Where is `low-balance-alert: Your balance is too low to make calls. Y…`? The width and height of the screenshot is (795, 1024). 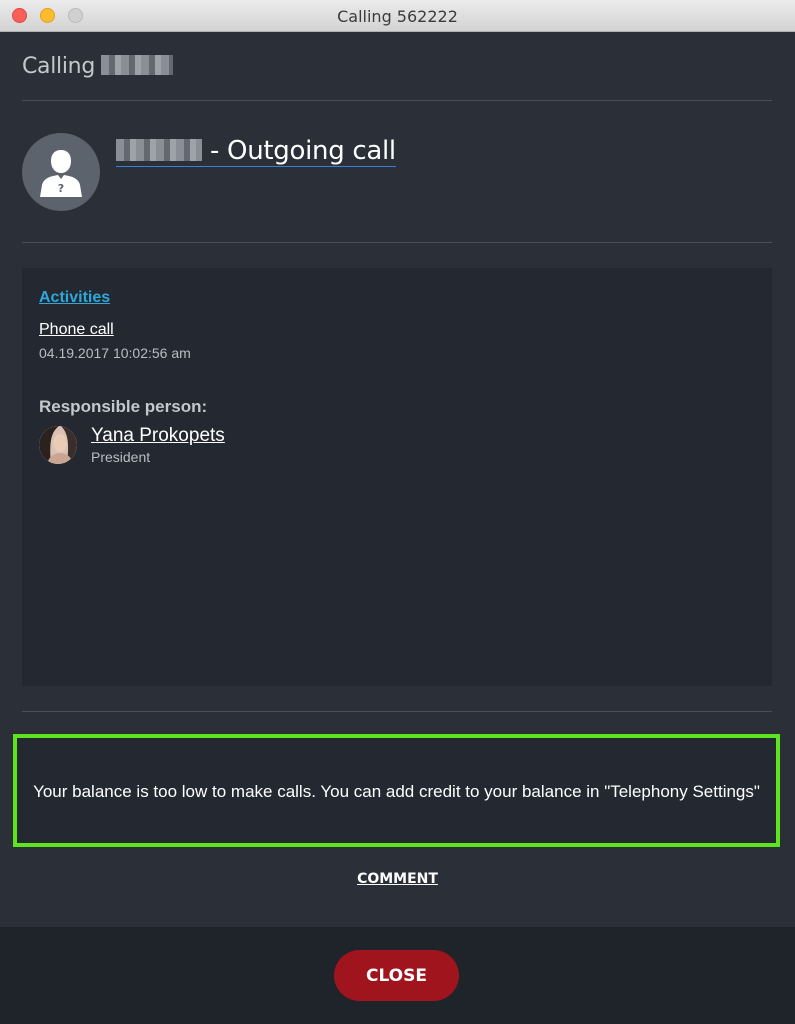
low-balance-alert: Your balance is too low to make calls. Y… is located at coordinates (396, 790).